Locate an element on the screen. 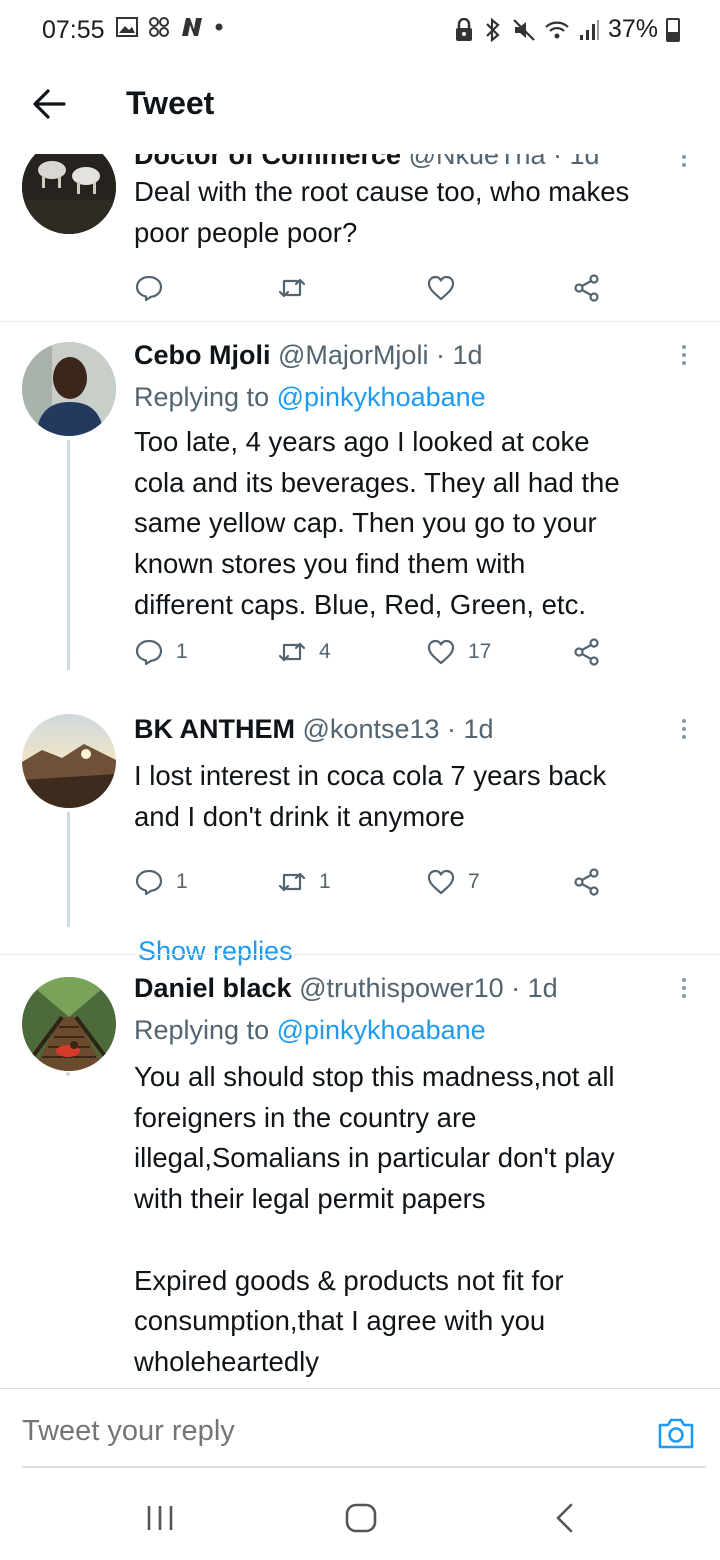 This screenshot has width=720, height=1560. bluetooth-icon is located at coordinates (493, 29).